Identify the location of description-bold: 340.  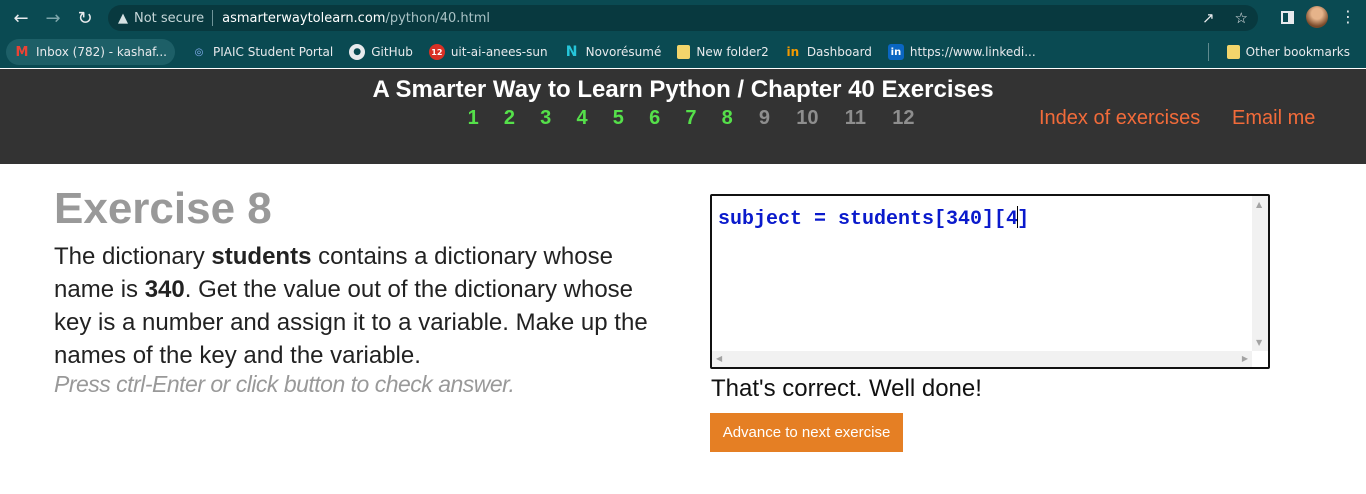
(164, 289).